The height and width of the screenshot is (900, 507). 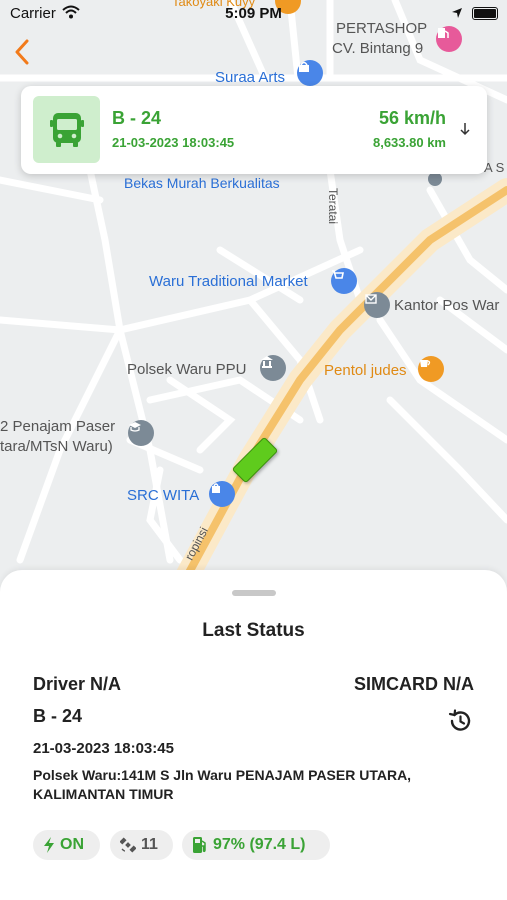 I want to click on map-label-teratai: Teratai, so click(x=333, y=206).